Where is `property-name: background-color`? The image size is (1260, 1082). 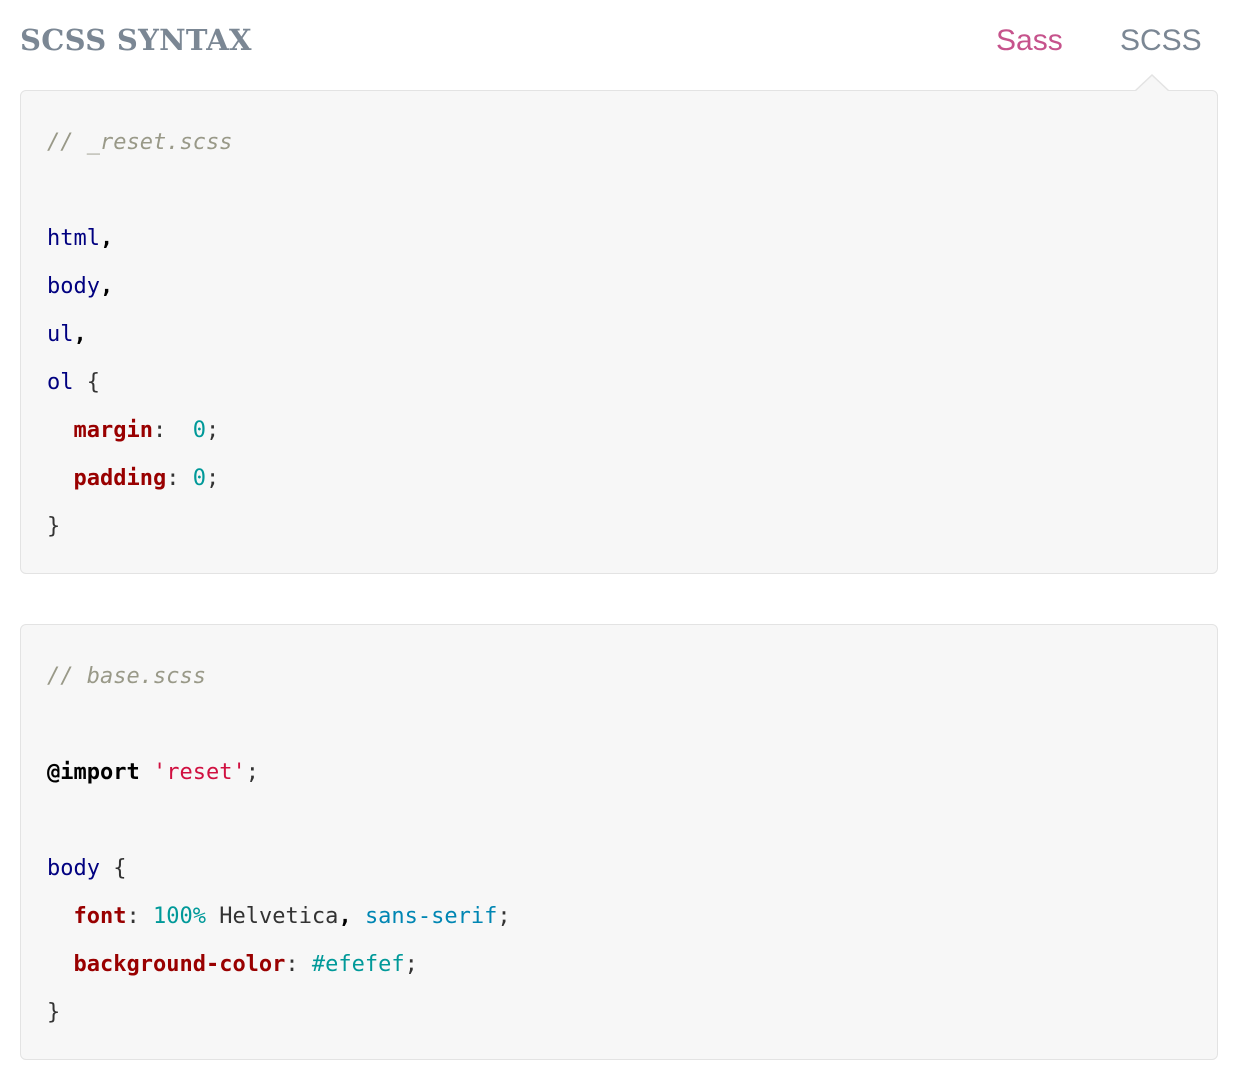 property-name: background-color is located at coordinates (179, 964).